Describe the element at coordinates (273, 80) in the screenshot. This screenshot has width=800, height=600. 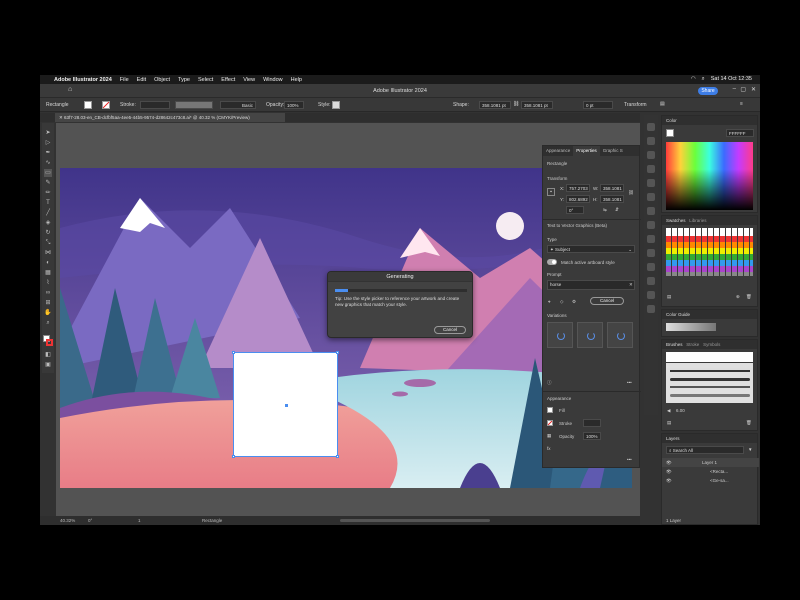
I see `menu-window: Window` at that location.